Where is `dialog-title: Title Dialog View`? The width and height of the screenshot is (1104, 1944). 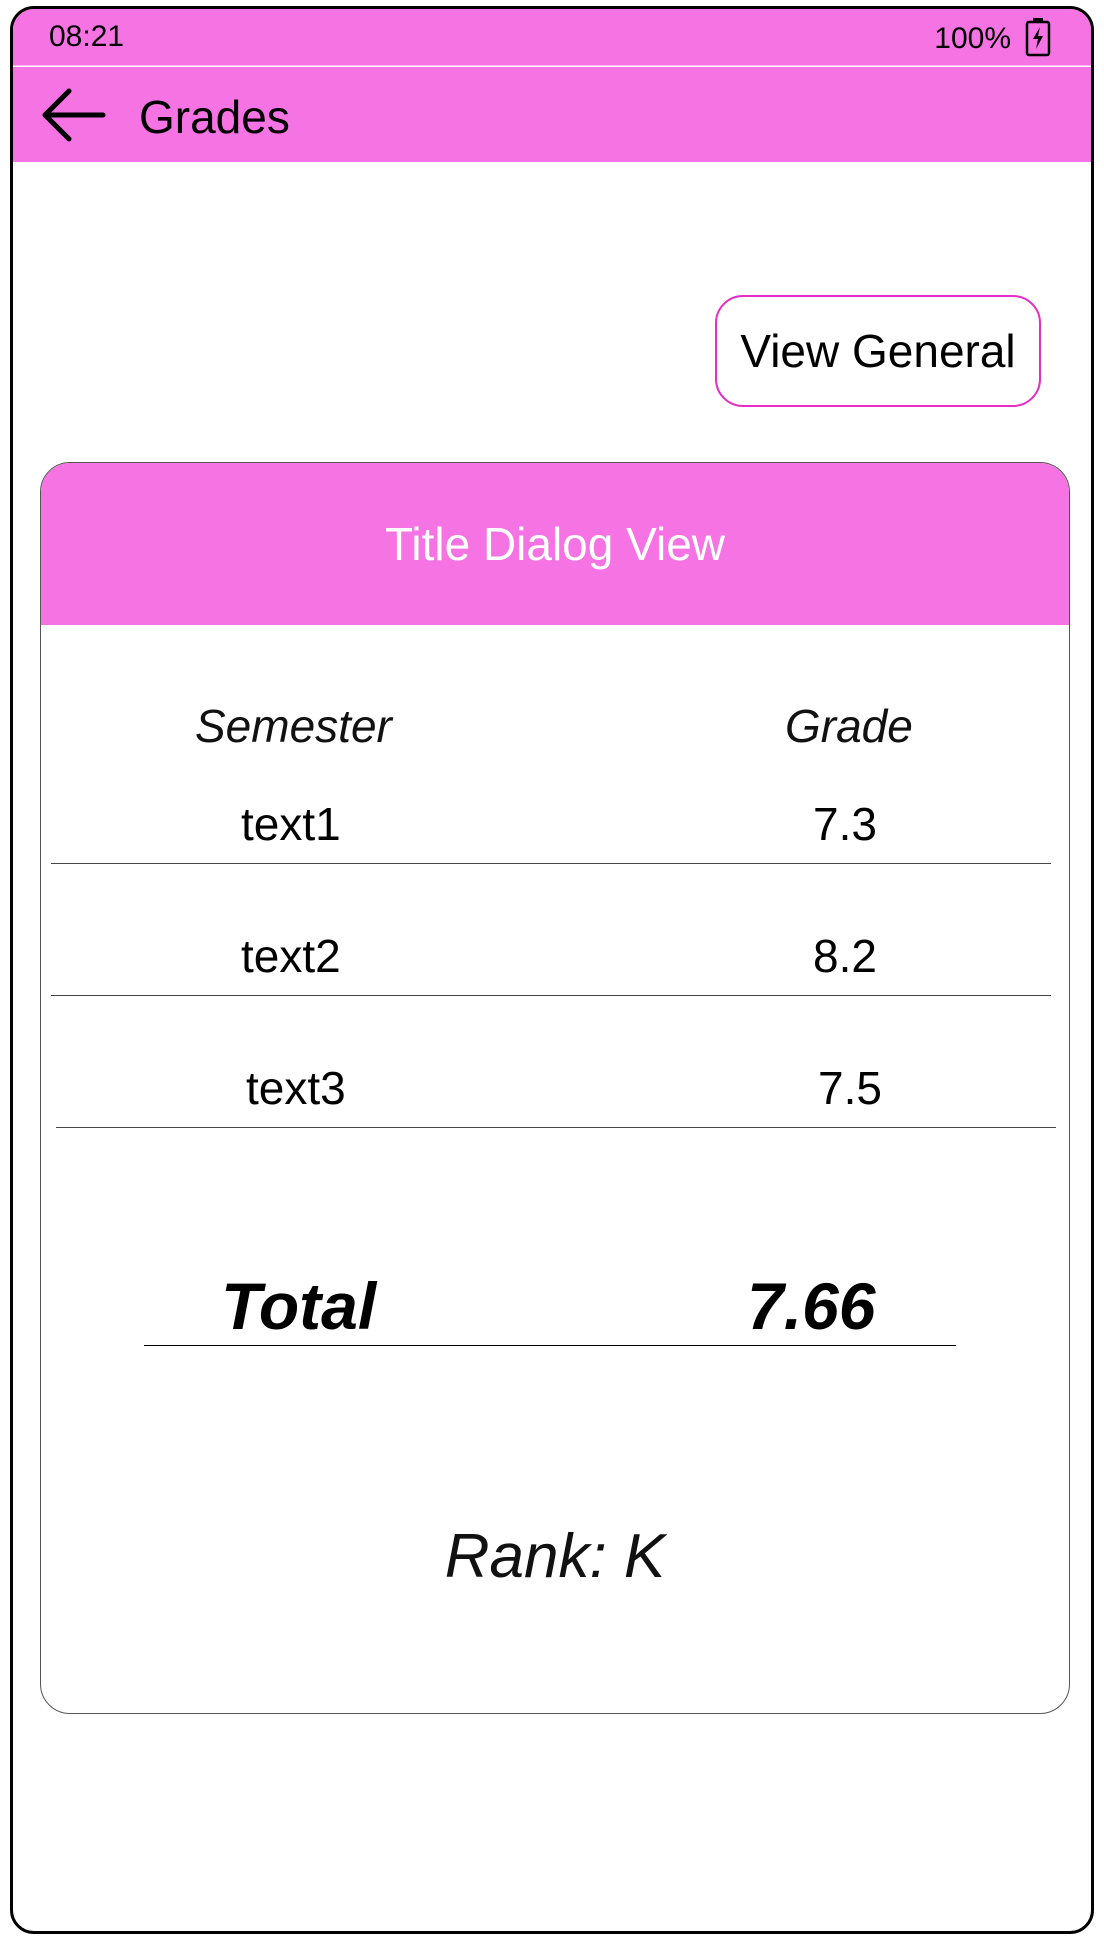 dialog-title: Title Dialog View is located at coordinates (555, 544).